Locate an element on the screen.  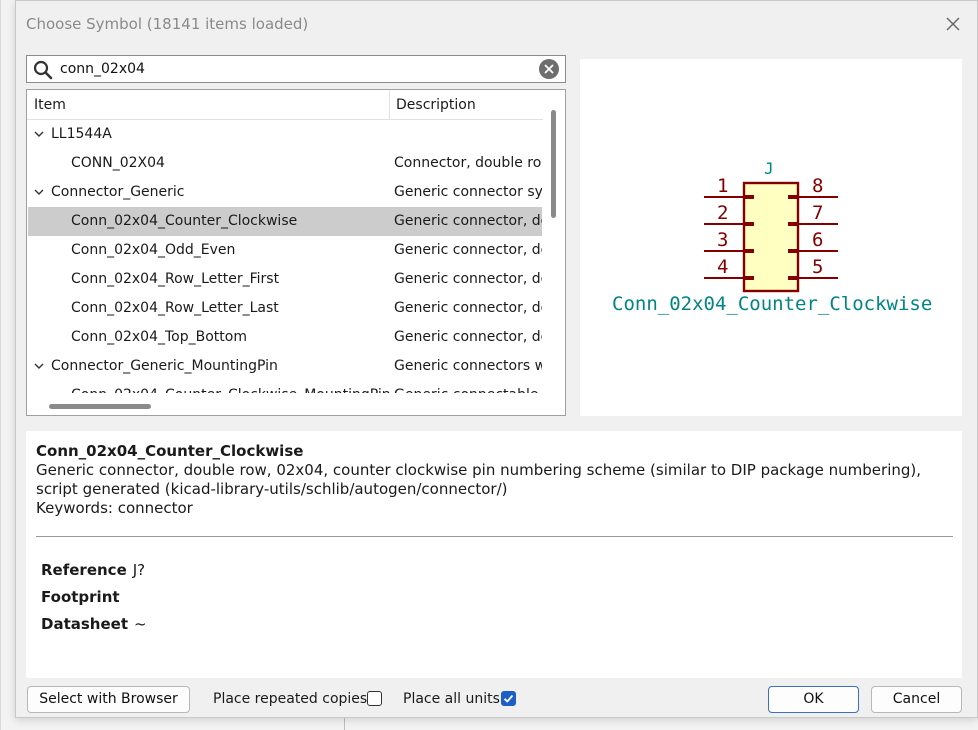
checkmark-icon is located at coordinates (508, 698).